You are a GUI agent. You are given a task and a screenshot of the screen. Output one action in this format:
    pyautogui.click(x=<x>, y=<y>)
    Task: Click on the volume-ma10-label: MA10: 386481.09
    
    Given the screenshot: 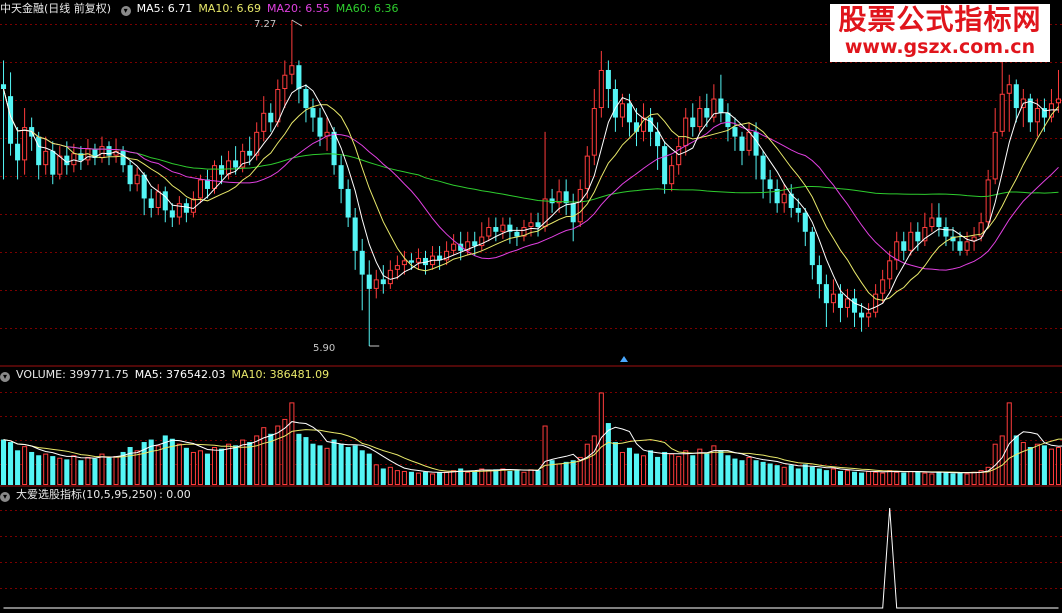 What is the action you would take?
    pyautogui.click(x=280, y=374)
    